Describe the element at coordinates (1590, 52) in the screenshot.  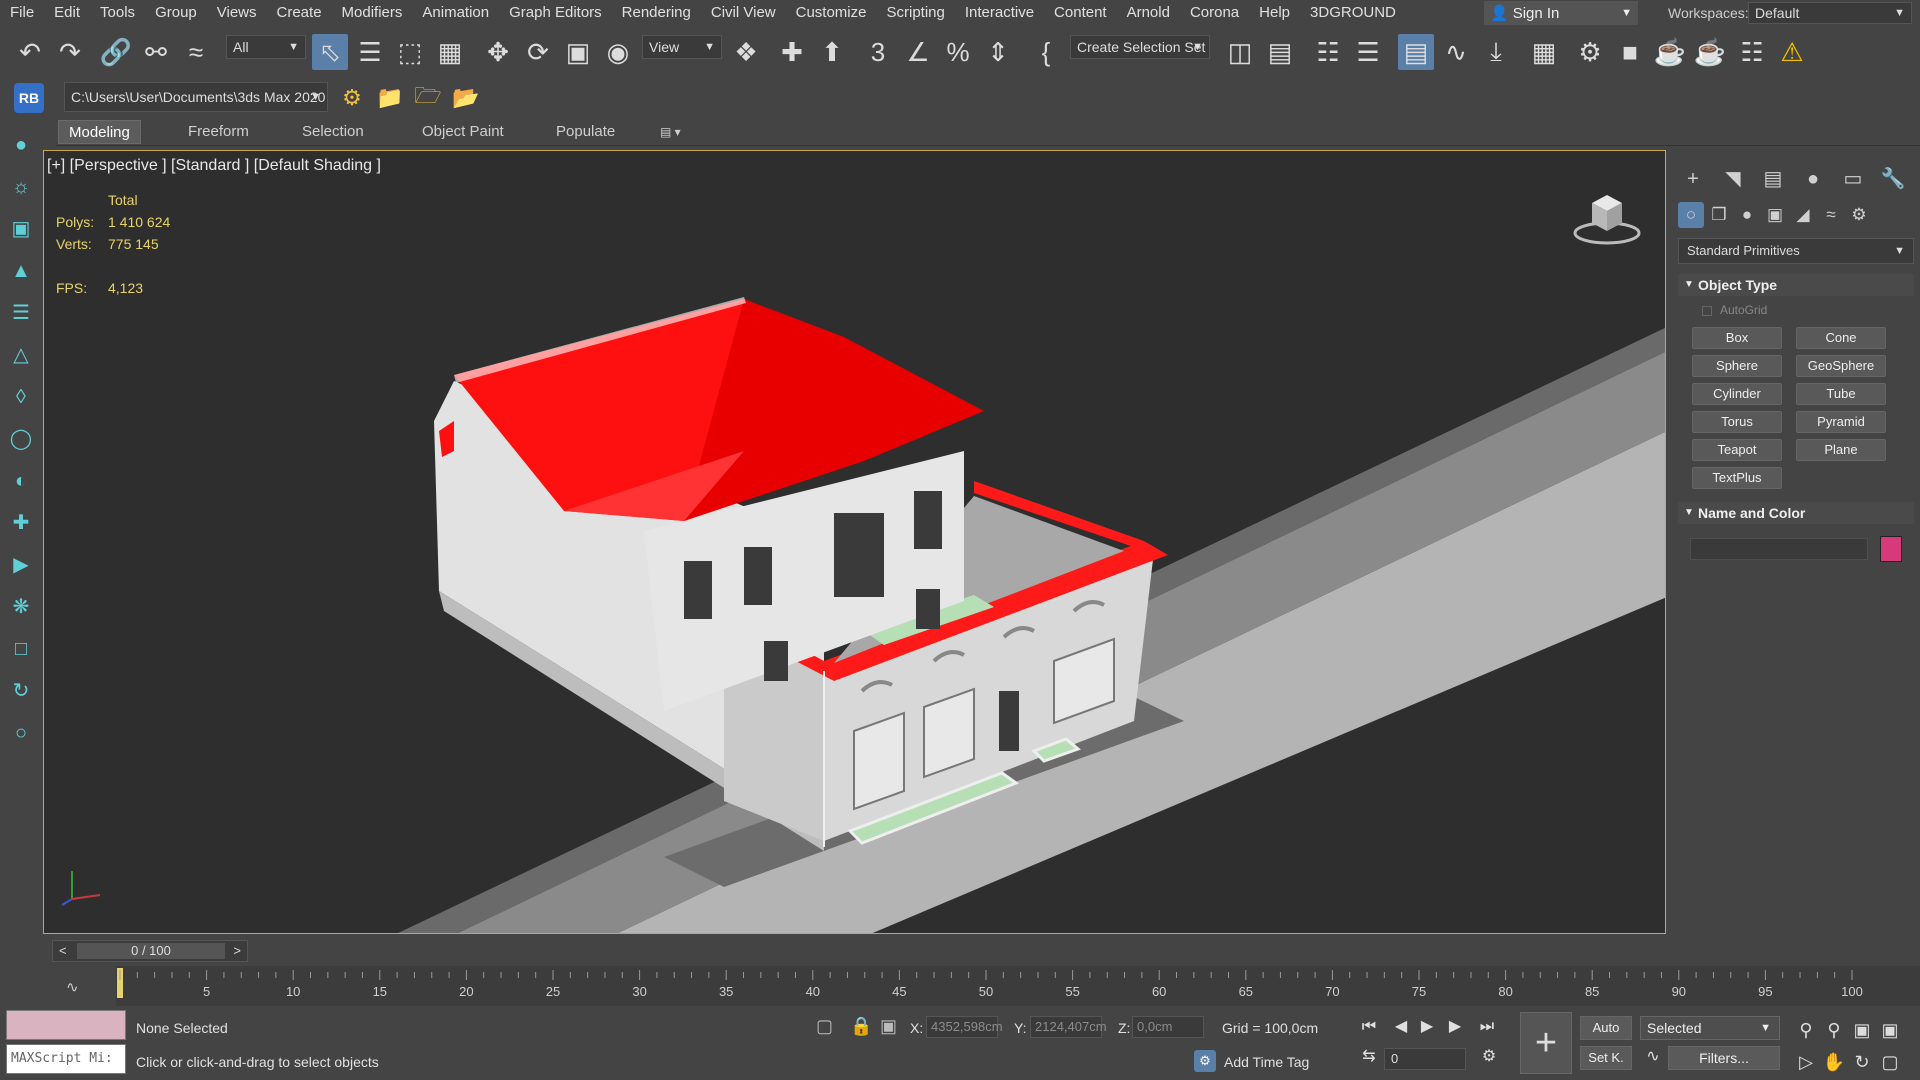
I see `render-setup-icon: ⚙` at that location.